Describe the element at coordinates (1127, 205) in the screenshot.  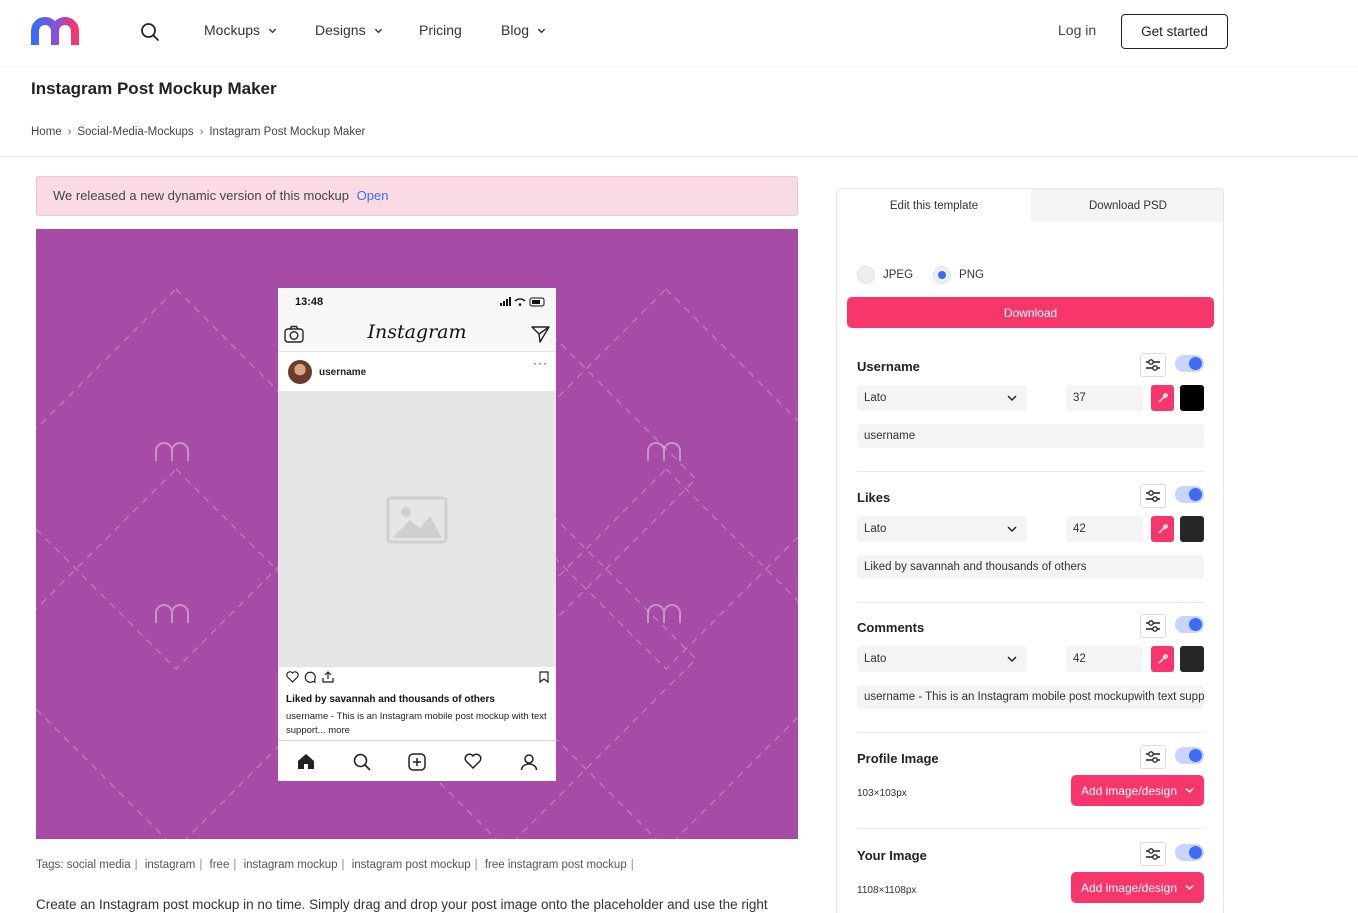
I see `tab-download-psd: Download PSD` at that location.